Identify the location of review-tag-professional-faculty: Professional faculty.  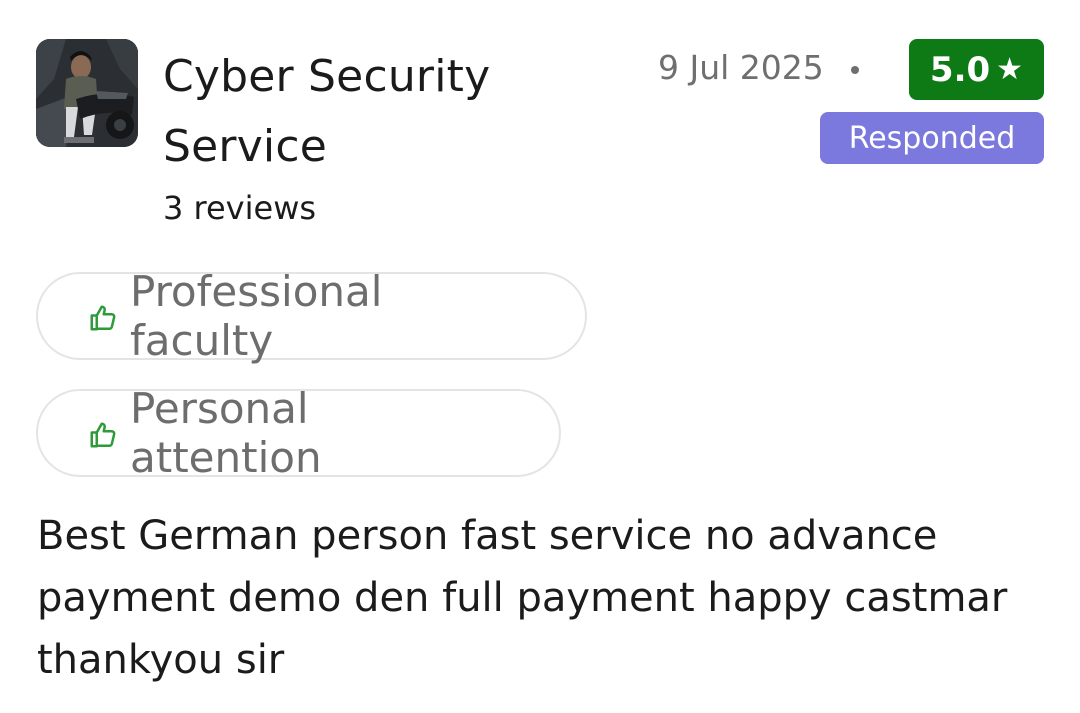
(311, 316).